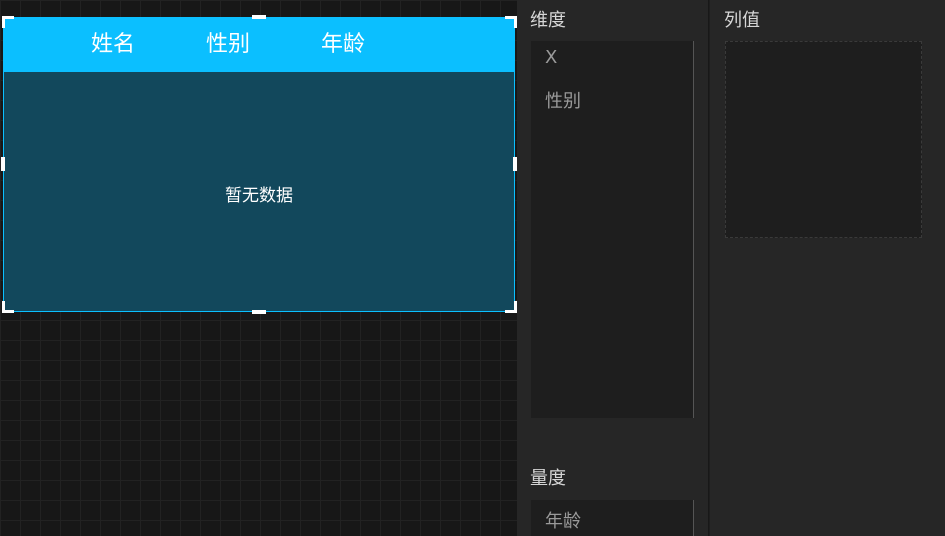 The width and height of the screenshot is (945, 536). I want to click on measure-title: 量度, so click(548, 478).